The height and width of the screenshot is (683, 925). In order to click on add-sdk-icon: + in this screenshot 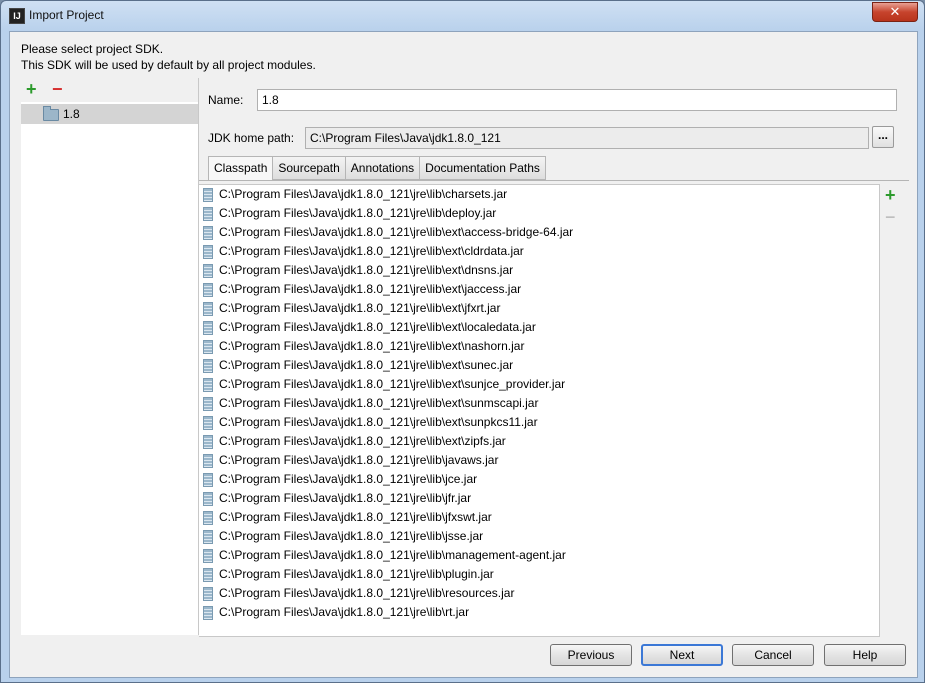, I will do `click(31, 89)`.